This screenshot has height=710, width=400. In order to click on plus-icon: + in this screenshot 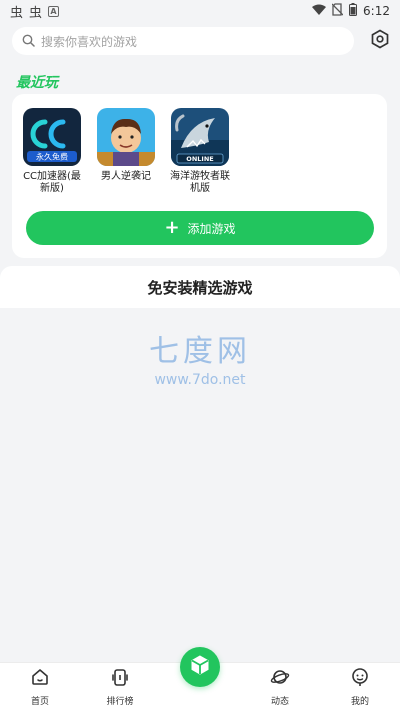, I will do `click(172, 227)`.